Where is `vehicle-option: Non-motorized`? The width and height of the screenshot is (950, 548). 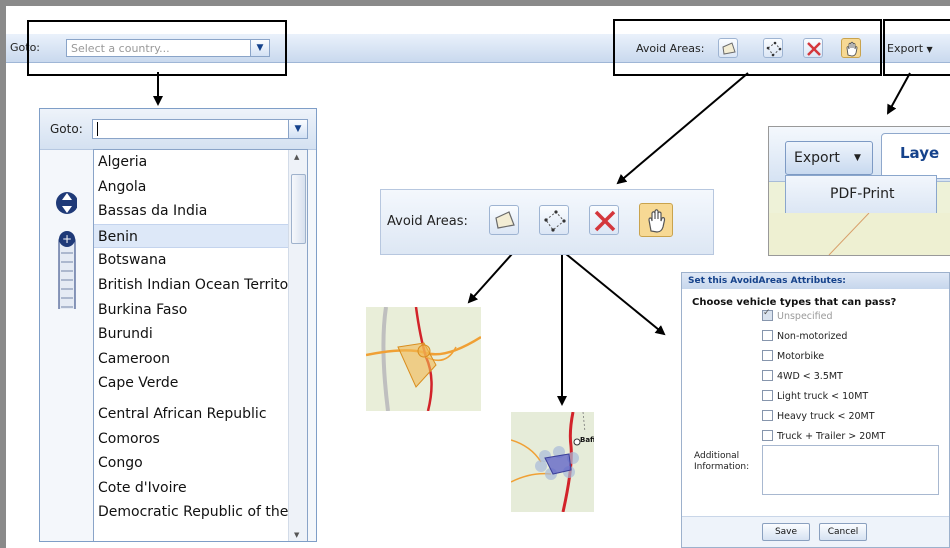
vehicle-option: Non-motorized is located at coordinates (805, 336).